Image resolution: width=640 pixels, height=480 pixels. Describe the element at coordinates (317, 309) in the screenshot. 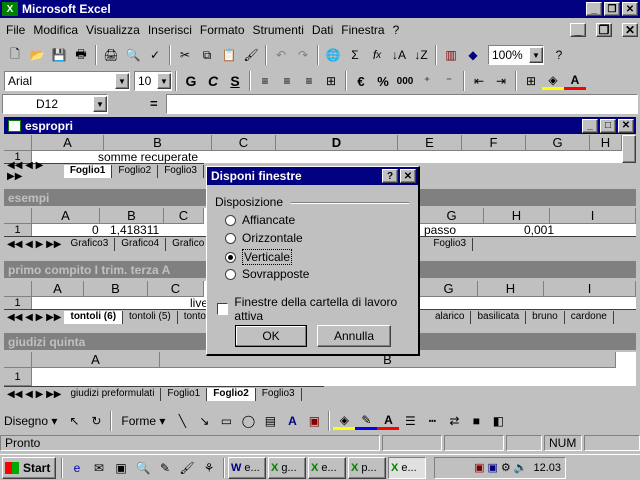

I see `active-workbook-checkbox: Finestre della cartella di lavoro attiva` at that location.